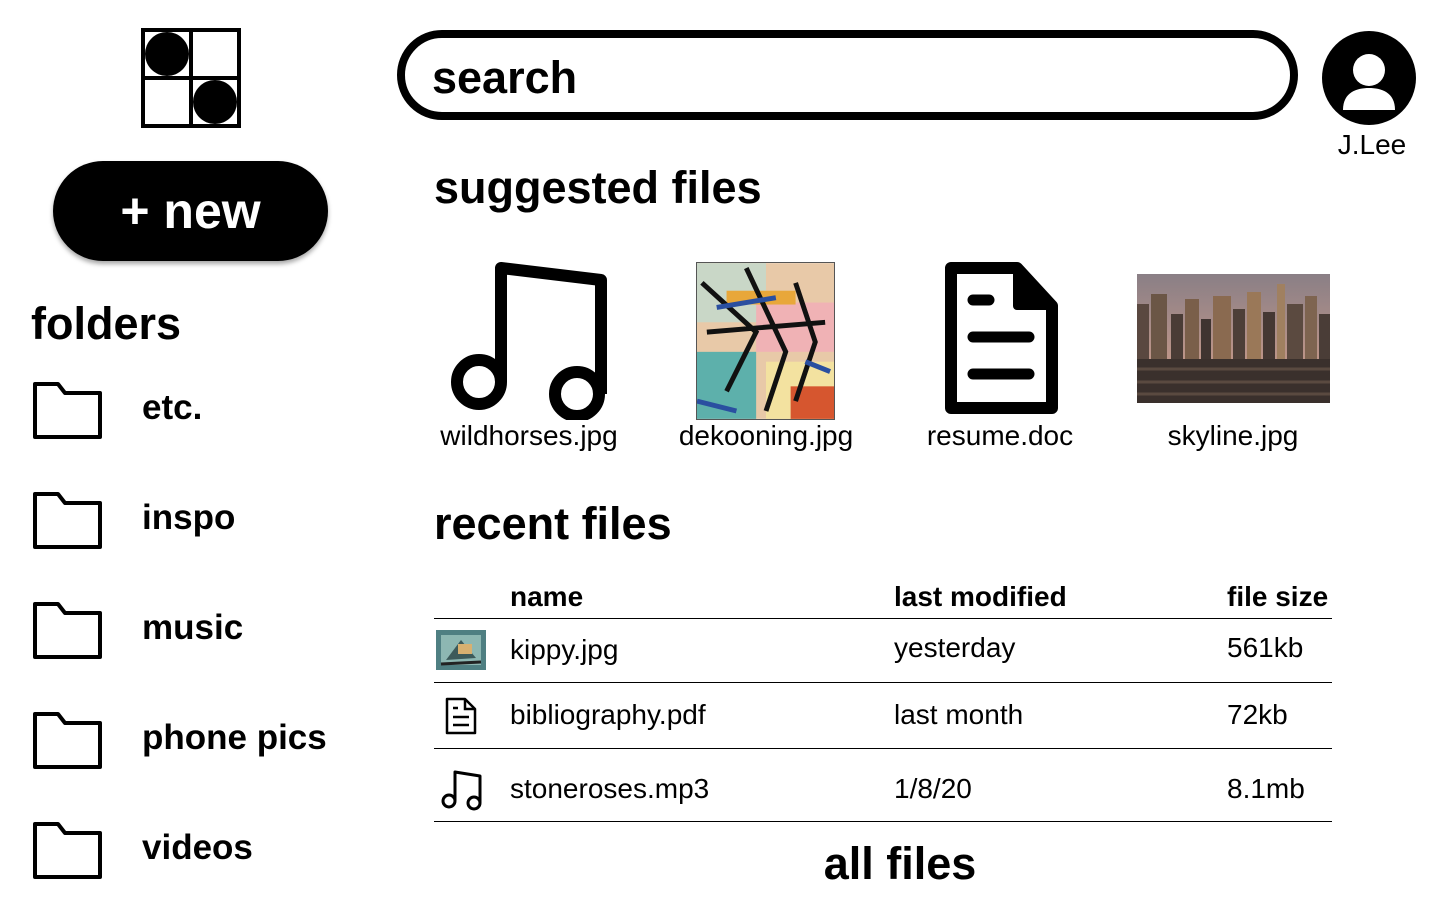 The image size is (1440, 900). I want to click on image-thumbnail, so click(461, 650).